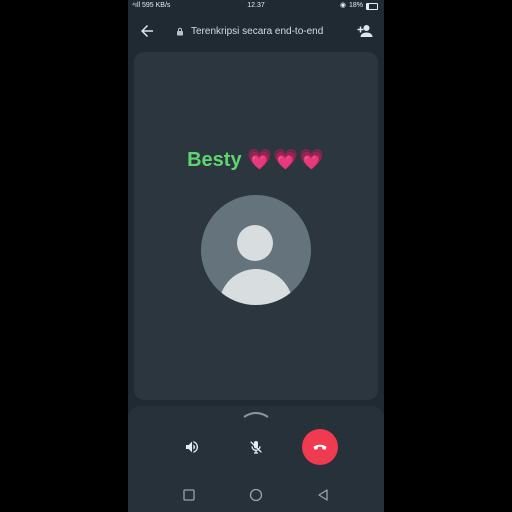  Describe the element at coordinates (255, 243) in the screenshot. I see `avatar-head` at that location.